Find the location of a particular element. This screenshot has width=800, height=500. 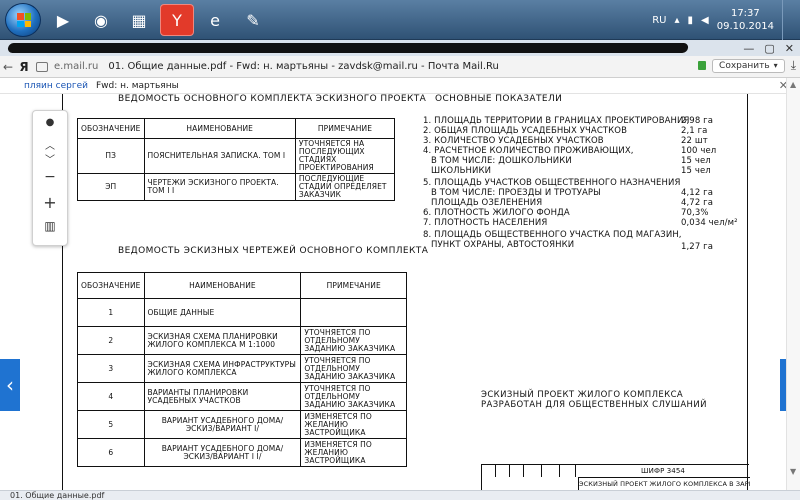

cell-note: ПОСЛЕДУЮЩИЕ СТАДИИ ОПРЕДЕЛЯЕТ ЗАКАЗЧИК is located at coordinates (345, 187).